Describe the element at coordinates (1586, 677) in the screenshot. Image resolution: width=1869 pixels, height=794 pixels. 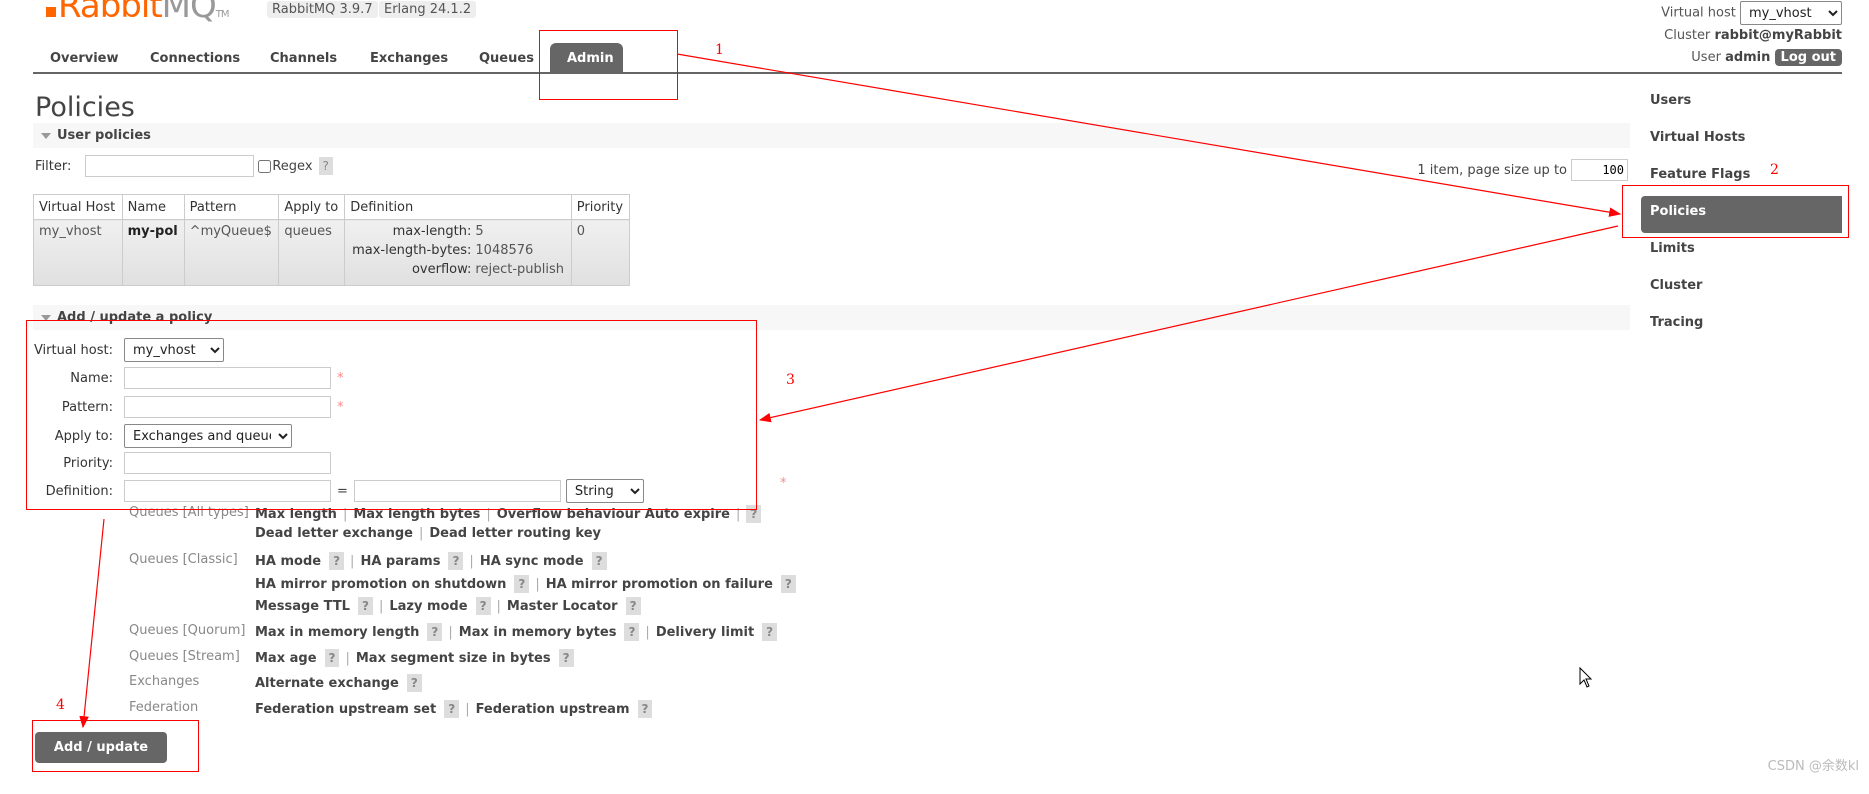
I see `mouse-cursor-icon` at that location.